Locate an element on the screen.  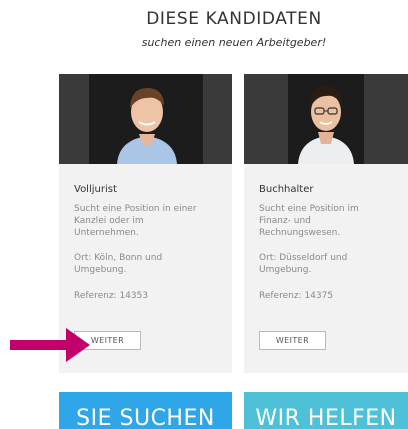
arrow-right-icon is located at coordinates (50, 345).